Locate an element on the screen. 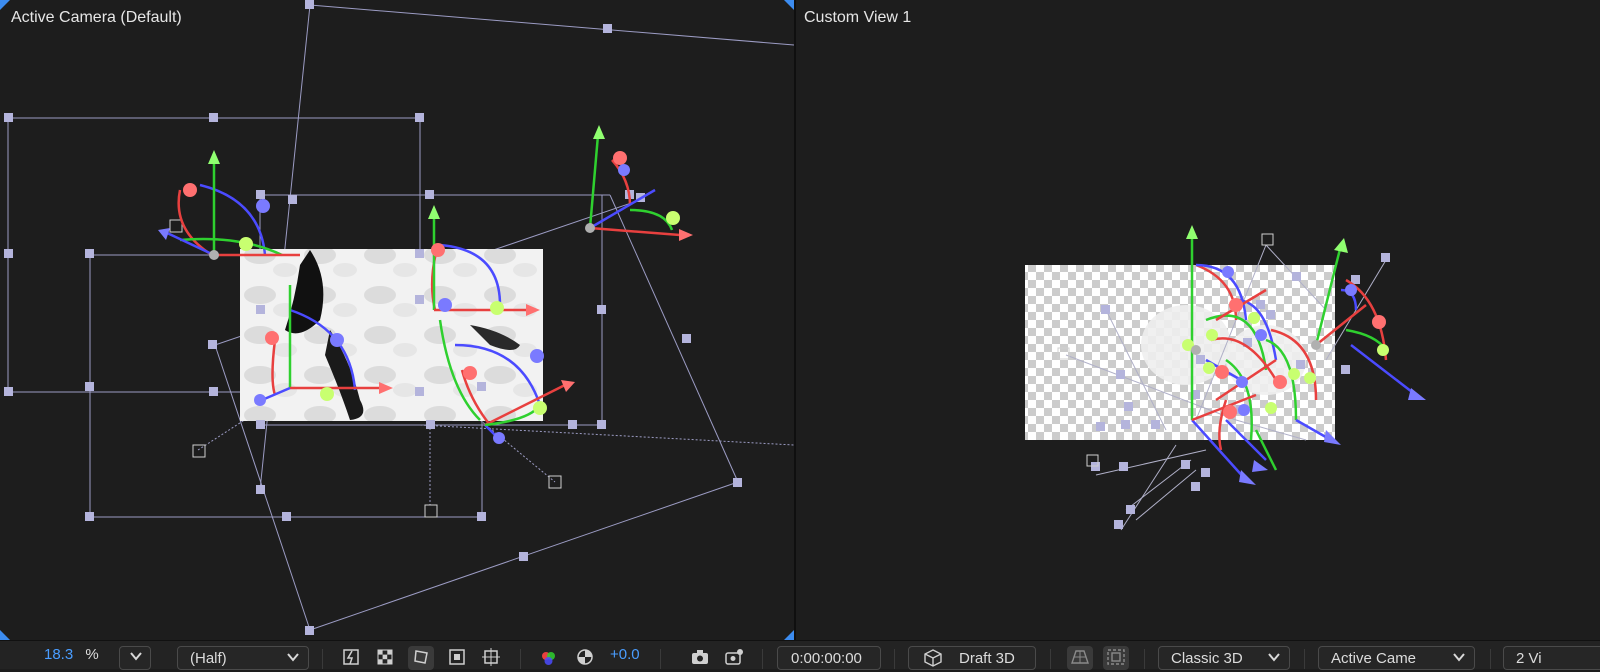 This screenshot has width=1600, height=672. 3d-view-dropdown: Active Came is located at coordinates (1396, 658).